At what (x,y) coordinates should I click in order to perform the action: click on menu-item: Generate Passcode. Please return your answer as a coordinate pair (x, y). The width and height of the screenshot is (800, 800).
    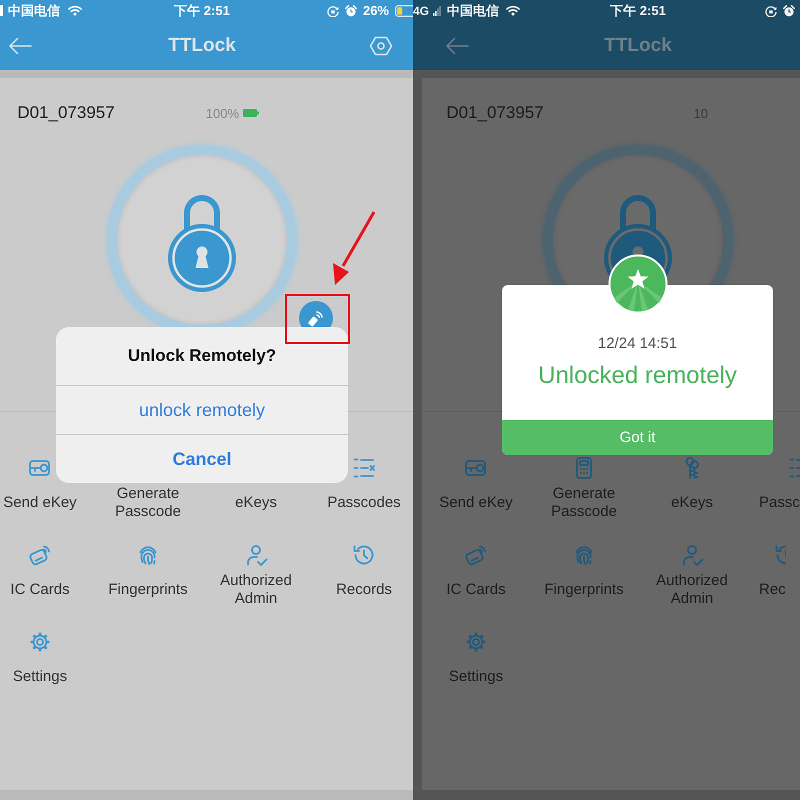
    Looking at the image, I should click on (584, 488).